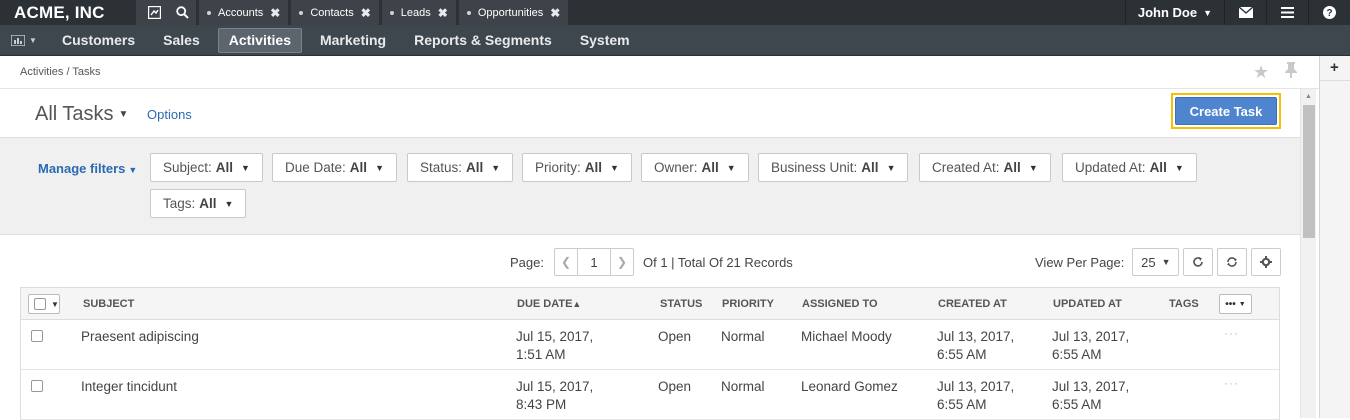 The width and height of the screenshot is (1350, 420). I want to click on filter-due-date: Due Date: All ▼, so click(334, 167).